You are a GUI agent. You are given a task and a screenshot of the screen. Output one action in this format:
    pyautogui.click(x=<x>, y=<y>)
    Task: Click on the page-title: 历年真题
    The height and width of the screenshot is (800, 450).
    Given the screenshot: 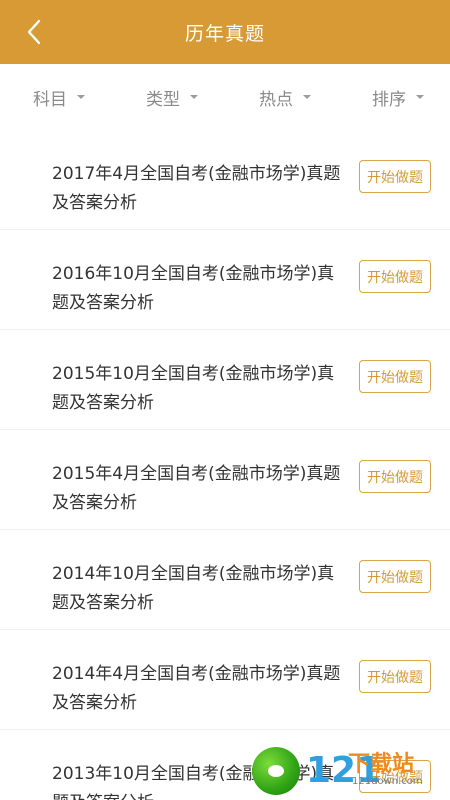 What is the action you would take?
    pyautogui.click(x=224, y=33)
    